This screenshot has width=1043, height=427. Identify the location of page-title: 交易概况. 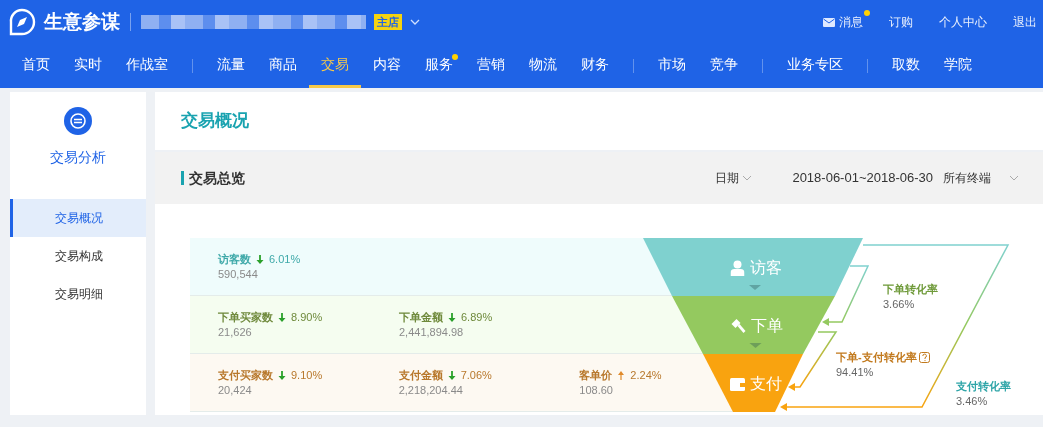
(215, 121).